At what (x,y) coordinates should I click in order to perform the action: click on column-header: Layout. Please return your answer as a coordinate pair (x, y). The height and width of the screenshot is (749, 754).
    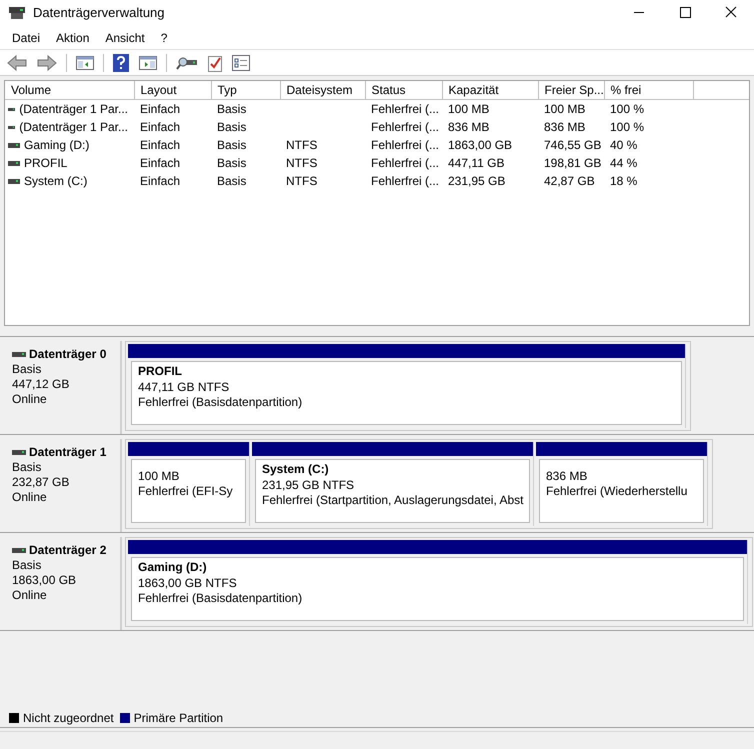
    Looking at the image, I should click on (172, 90).